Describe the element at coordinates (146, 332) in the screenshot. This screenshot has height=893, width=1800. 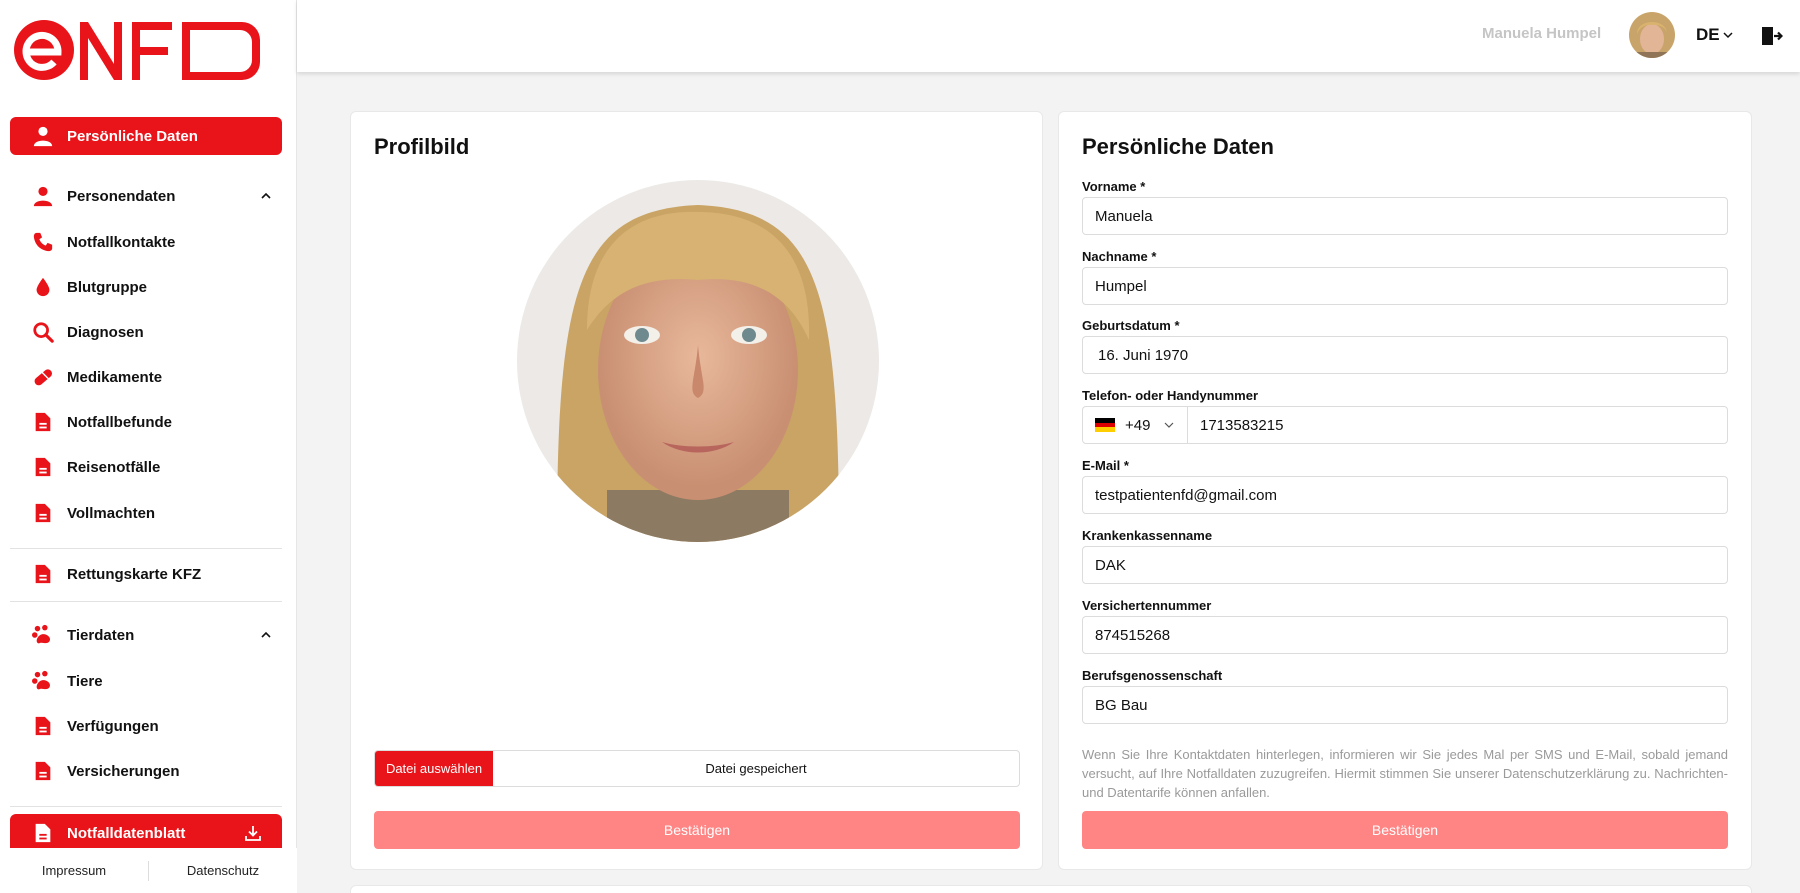
I see `sidebar-item-diagnosen: Diagnosen` at that location.